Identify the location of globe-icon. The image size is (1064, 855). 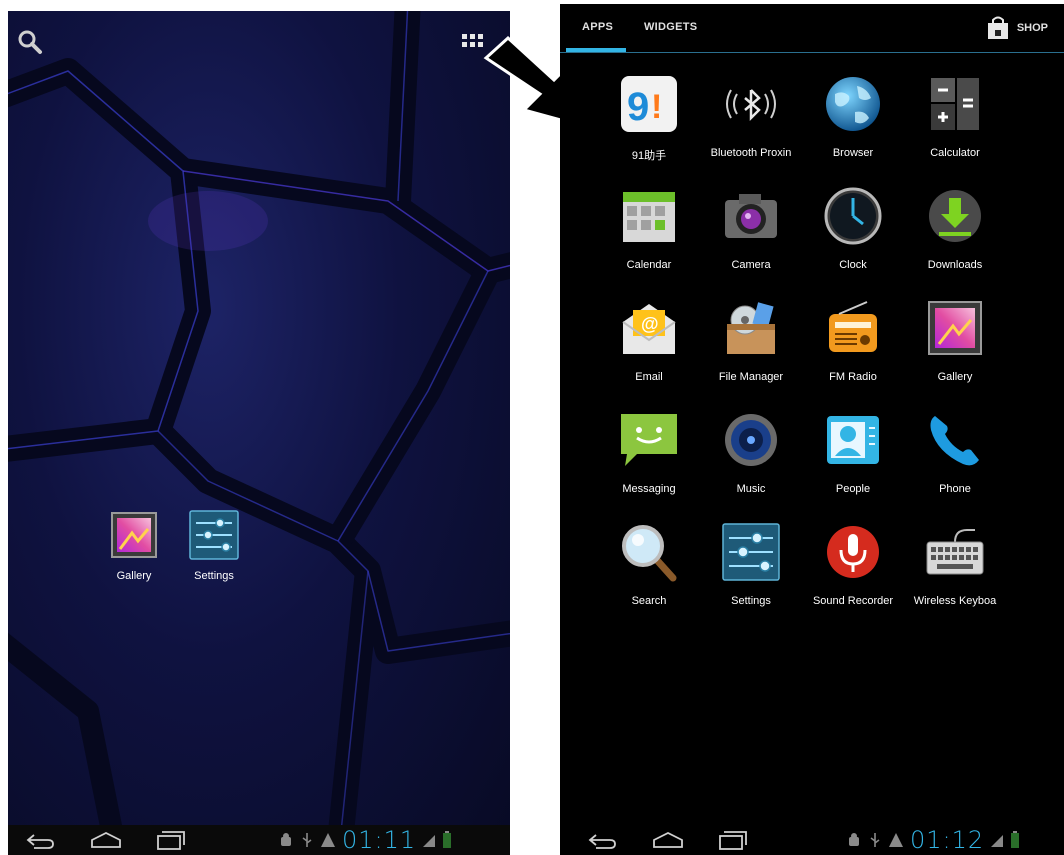
(853, 104).